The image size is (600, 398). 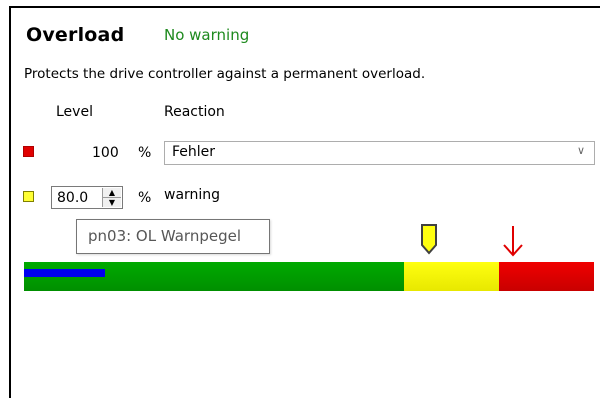 I want to click on warning-label: warning, so click(x=192, y=195).